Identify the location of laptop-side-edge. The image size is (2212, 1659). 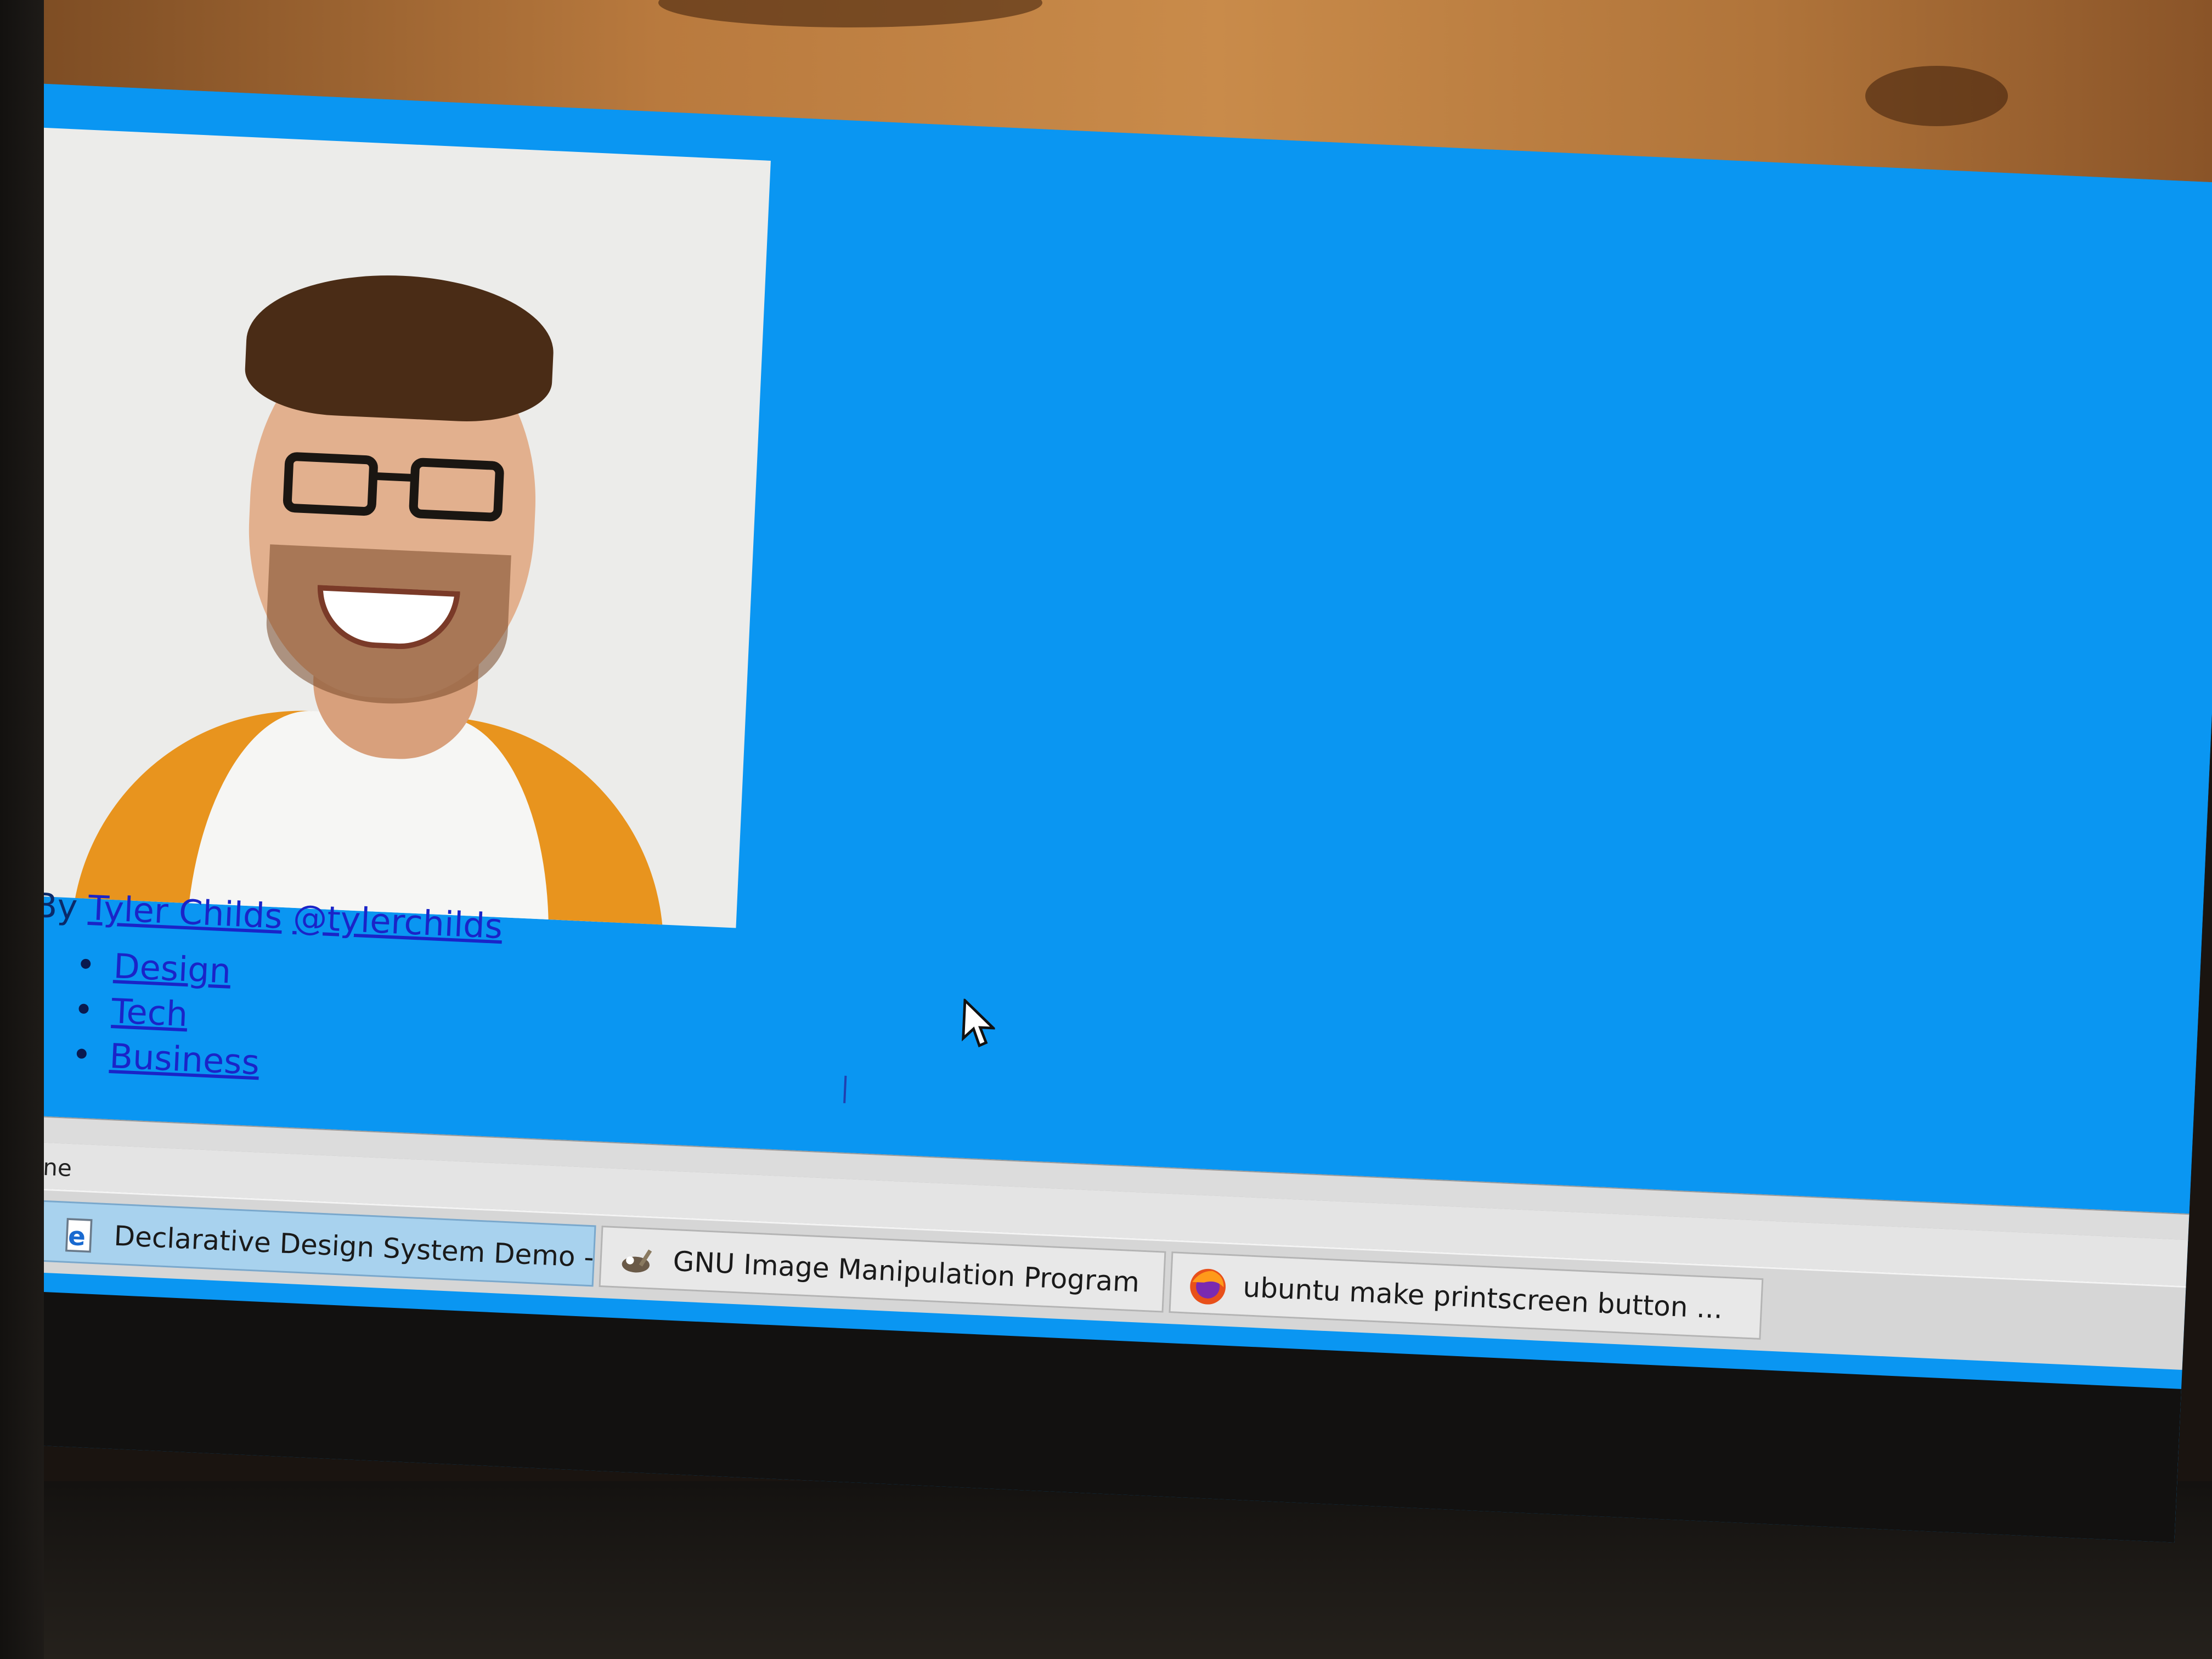
(22, 830).